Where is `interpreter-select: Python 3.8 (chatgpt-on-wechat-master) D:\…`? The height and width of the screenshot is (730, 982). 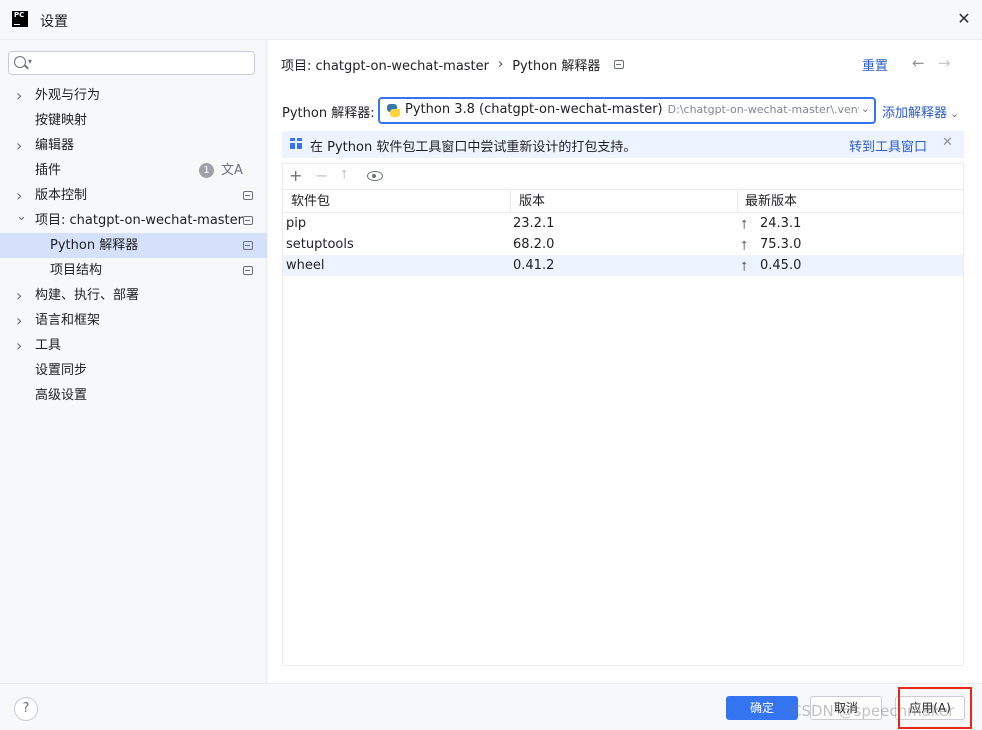
interpreter-select: Python 3.8 (chatgpt-on-wechat-master) D:\… is located at coordinates (627, 110).